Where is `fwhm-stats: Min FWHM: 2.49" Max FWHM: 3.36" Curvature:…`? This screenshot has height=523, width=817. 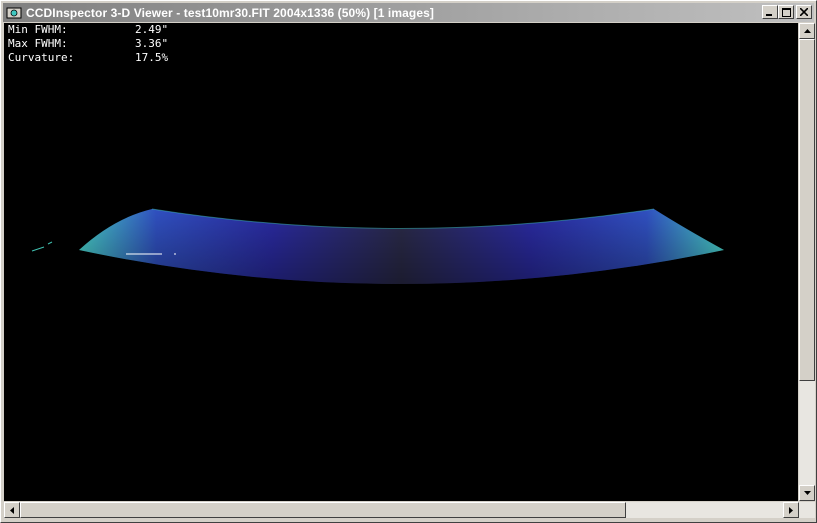 fwhm-stats: Min FWHM: 2.49" Max FWHM: 3.36" Curvature:… is located at coordinates (88, 44).